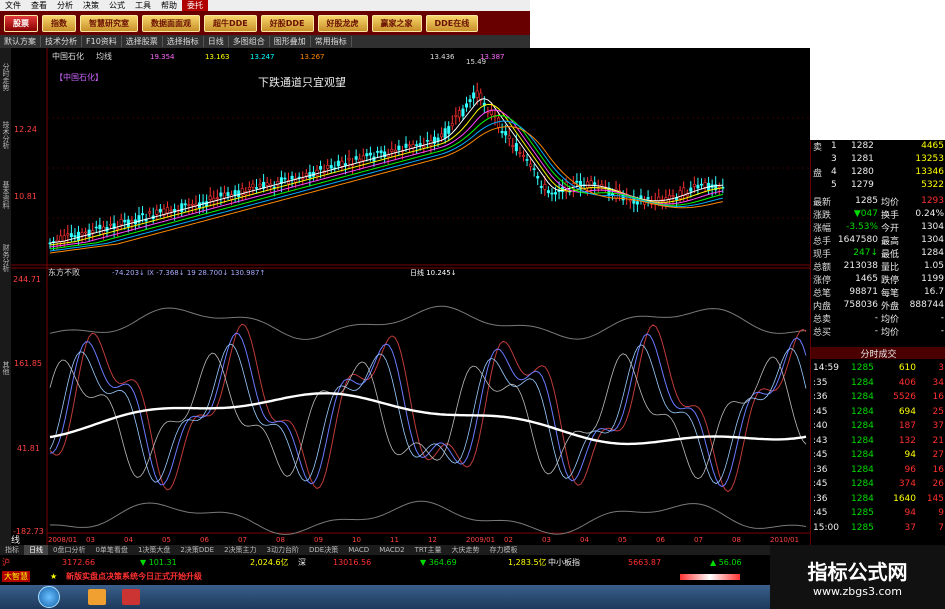  Describe the element at coordinates (904, 397) in the screenshot. I see `tick-volume: 5526` at that location.